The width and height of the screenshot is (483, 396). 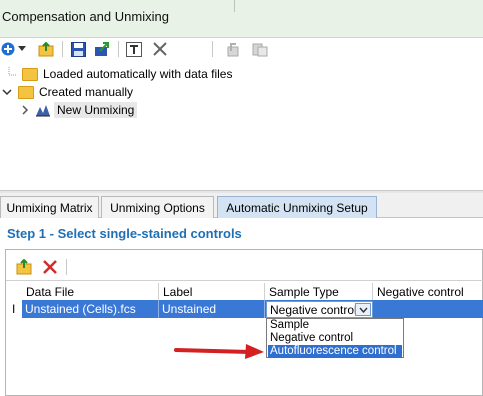 What do you see at coordinates (90, 291) in the screenshot?
I see `column-header-data-file: Data File` at bounding box center [90, 291].